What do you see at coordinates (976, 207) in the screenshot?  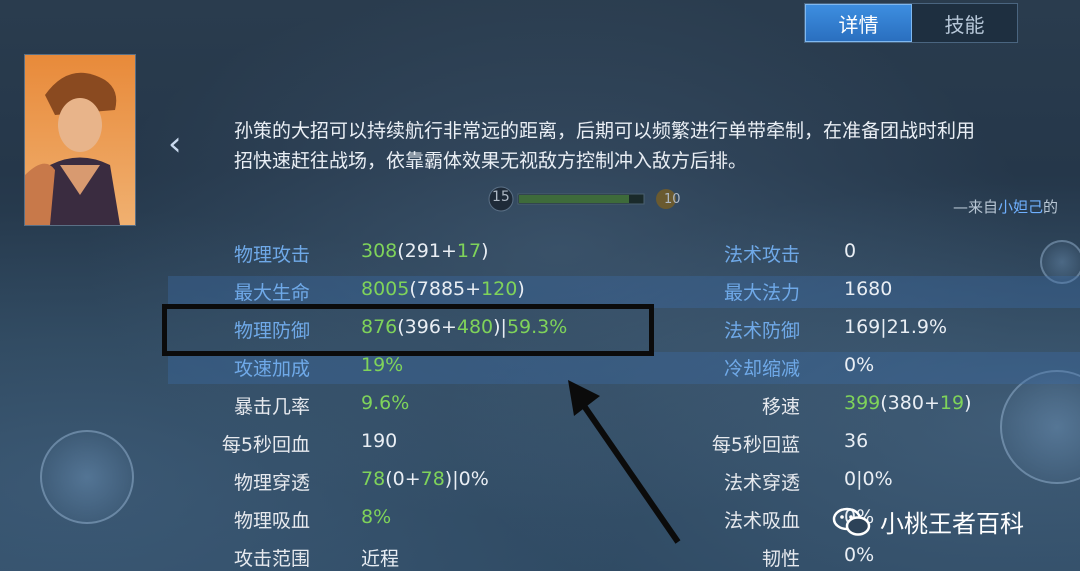 I see `source-prefix: —来自` at bounding box center [976, 207].